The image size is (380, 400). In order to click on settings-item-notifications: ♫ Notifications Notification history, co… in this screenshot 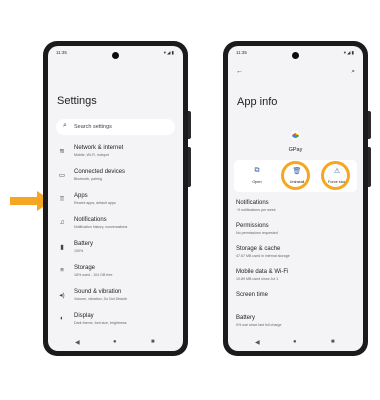, I will do `click(115, 226)`.